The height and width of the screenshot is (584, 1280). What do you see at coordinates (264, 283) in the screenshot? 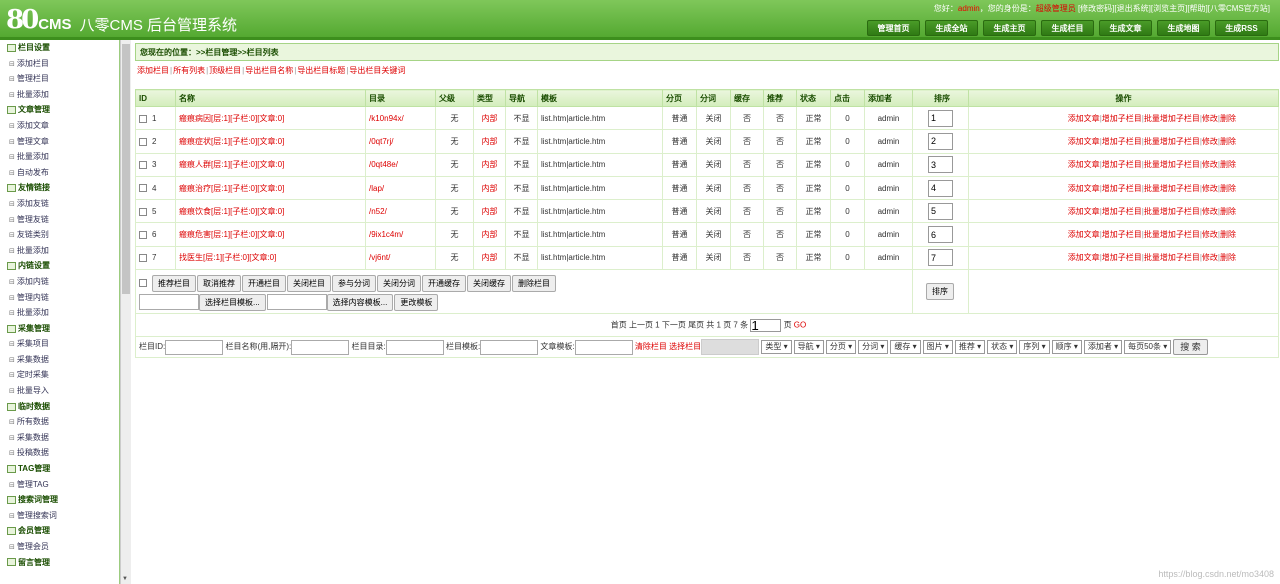
I see `open-column-button: 开通栏目` at bounding box center [264, 283].